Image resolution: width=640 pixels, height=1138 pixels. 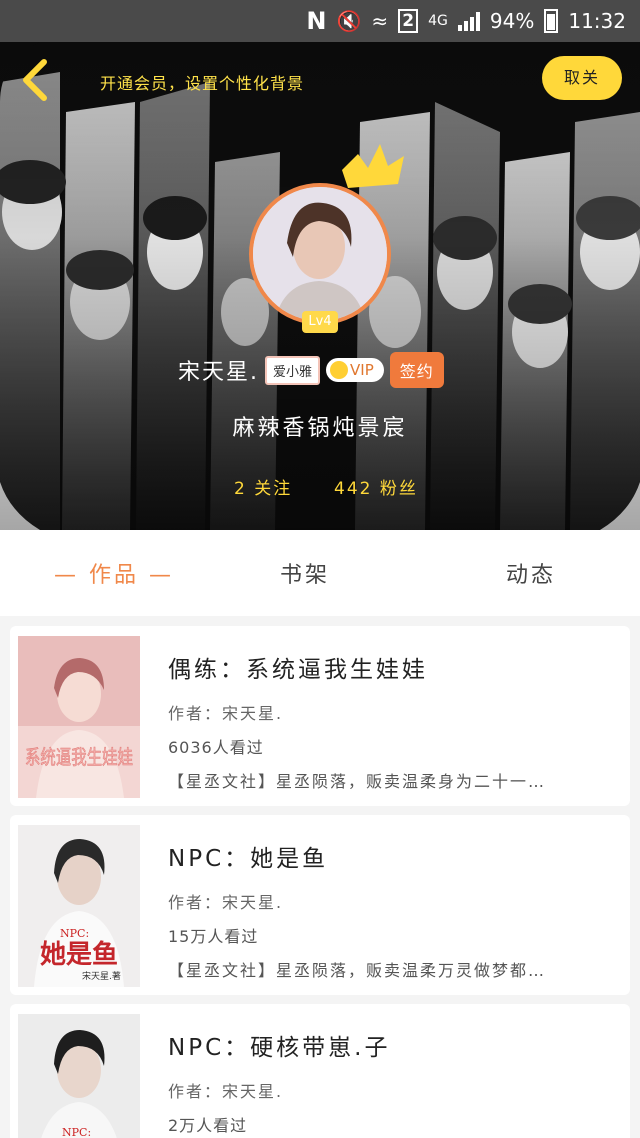 What do you see at coordinates (79, 757) in the screenshot?
I see `svg-text: 系统逼我生娃娃` at bounding box center [79, 757].